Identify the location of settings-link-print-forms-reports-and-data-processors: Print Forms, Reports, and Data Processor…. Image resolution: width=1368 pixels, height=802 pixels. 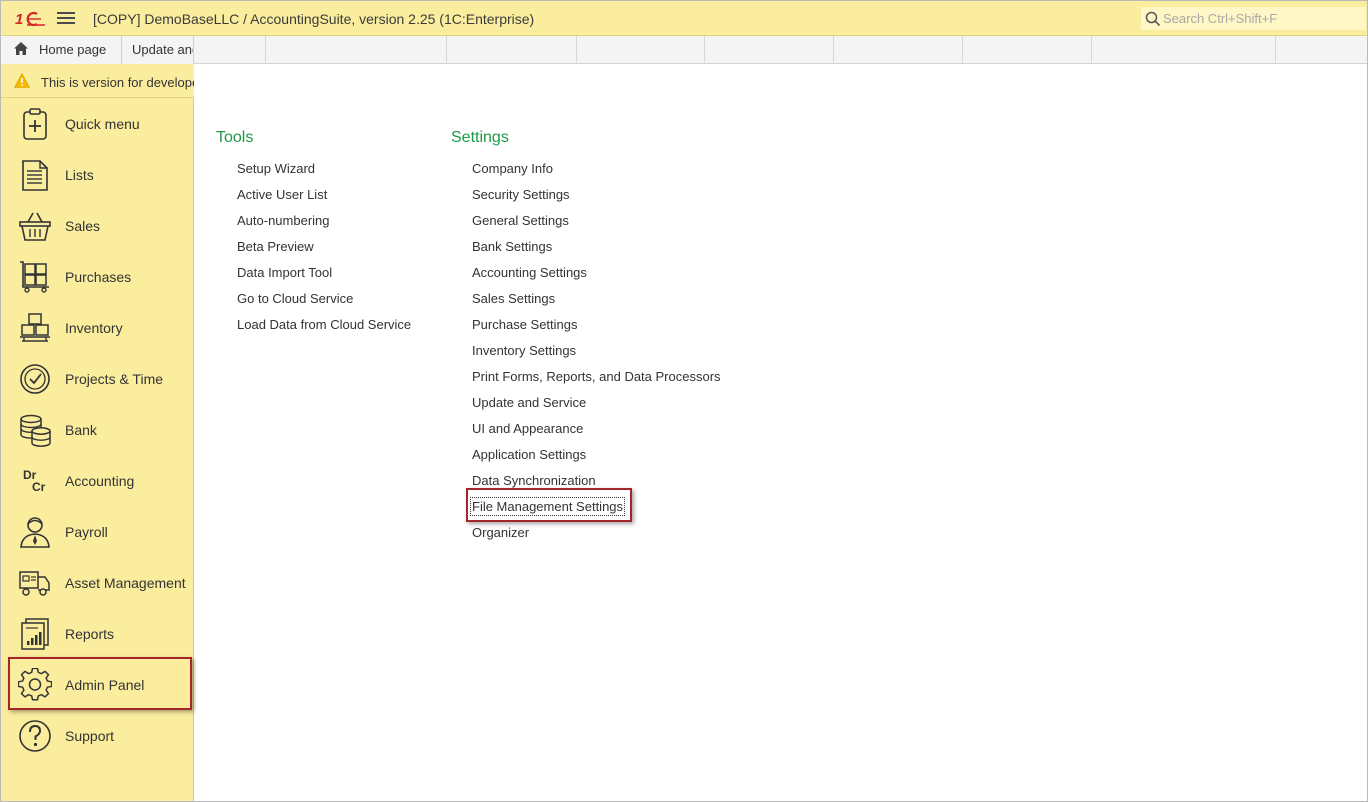
(596, 376).